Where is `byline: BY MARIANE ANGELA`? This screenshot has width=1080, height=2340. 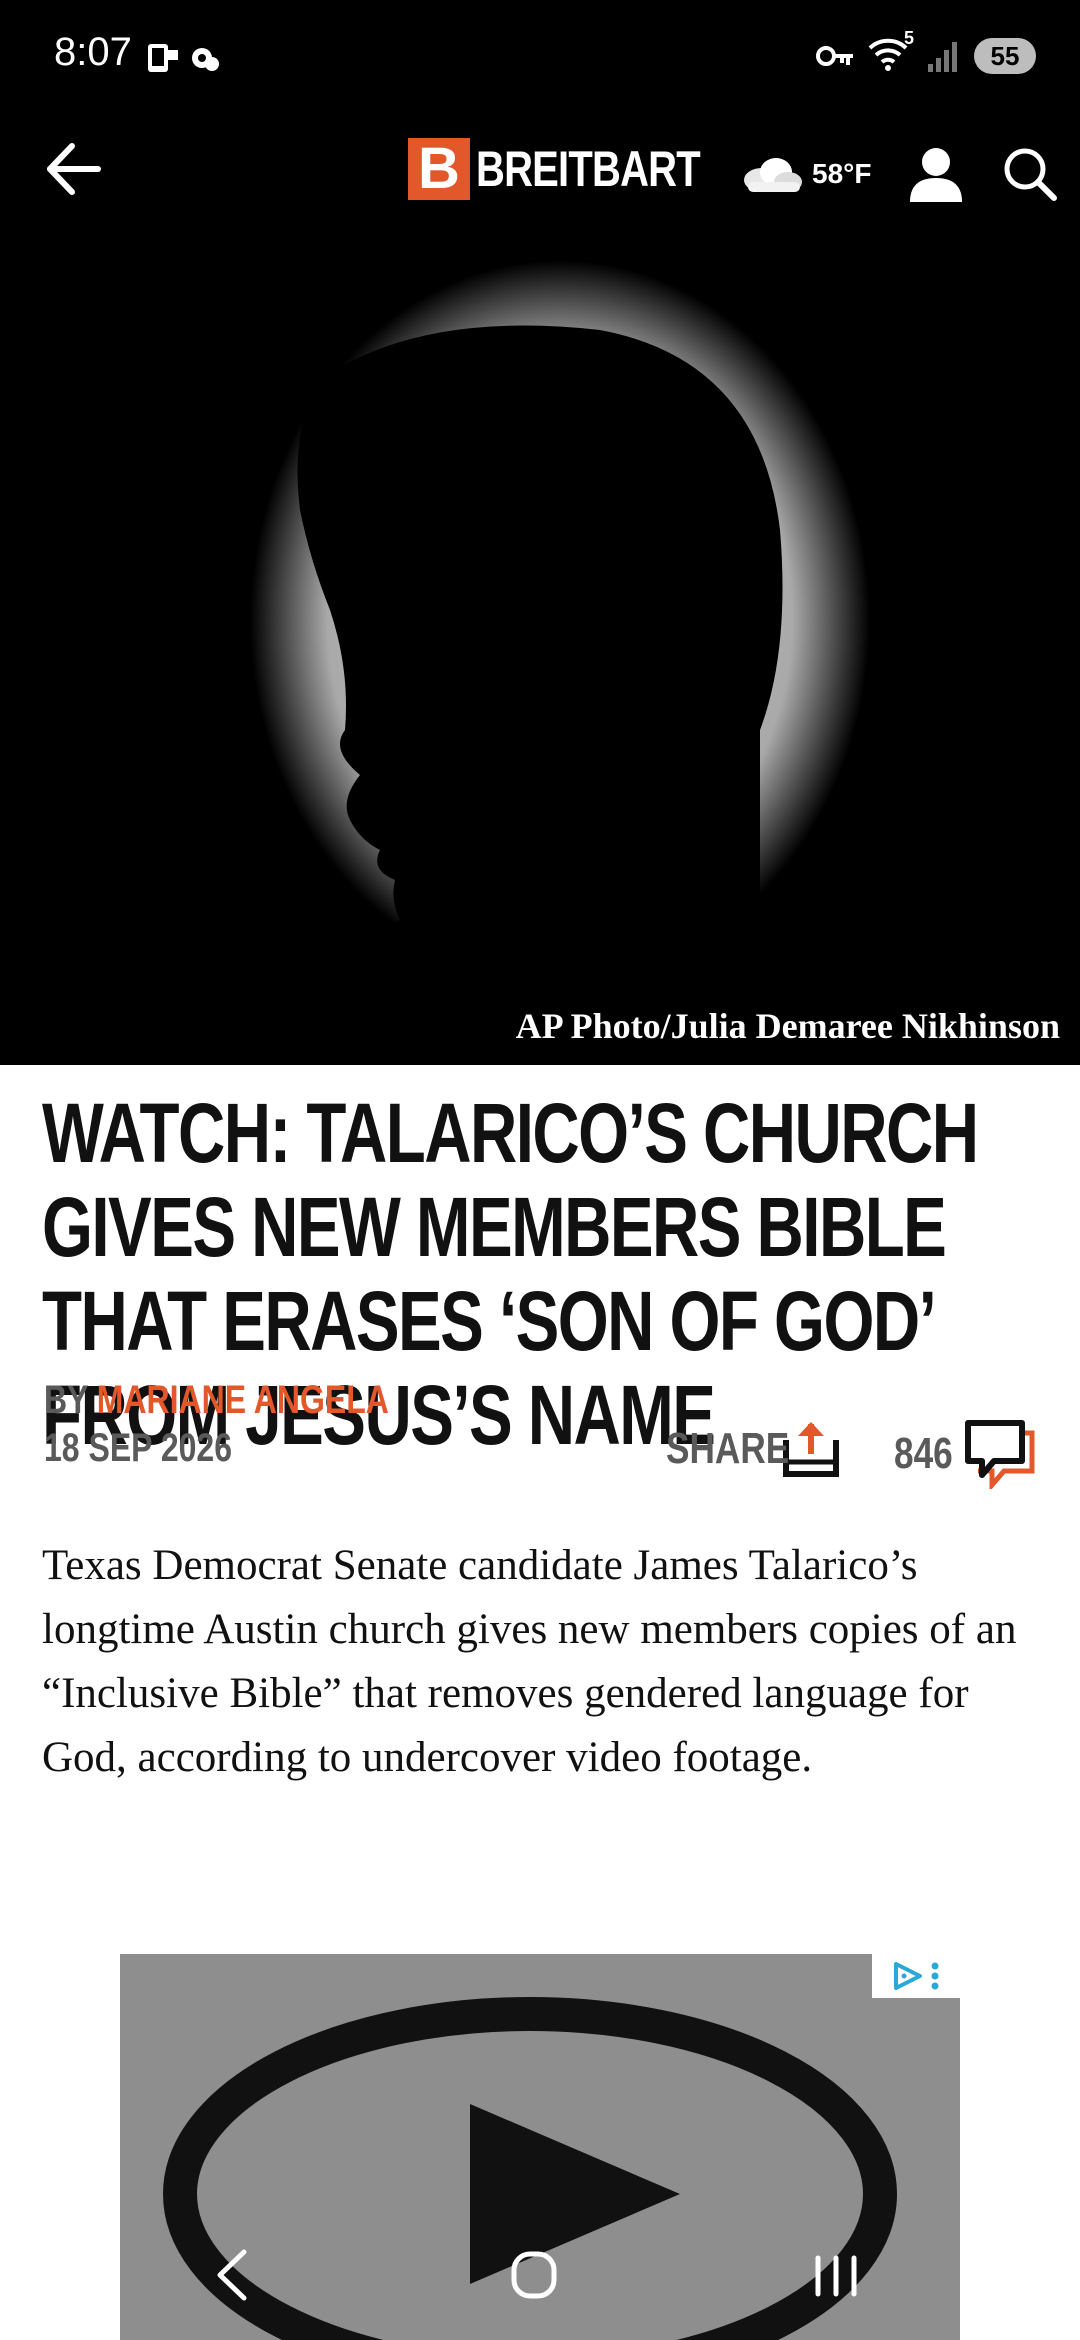 byline: BY MARIANE ANGELA is located at coordinates (216, 1400).